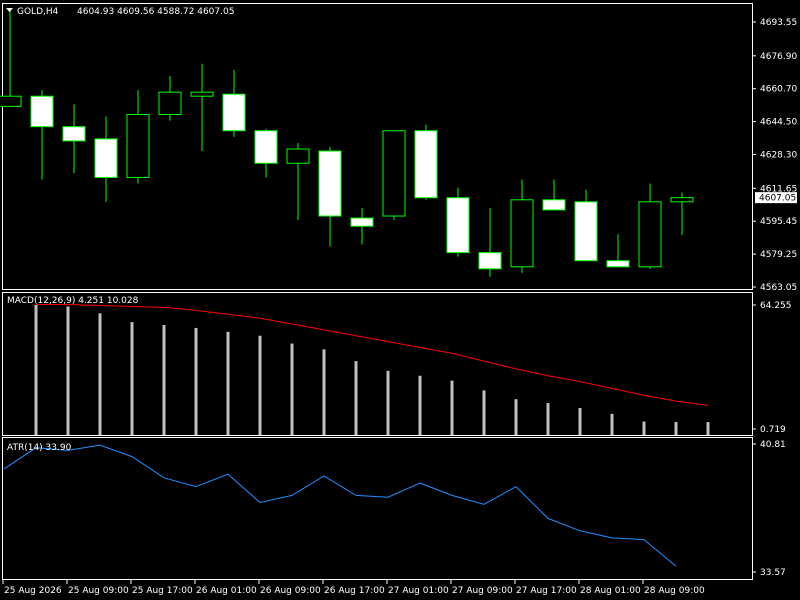 The height and width of the screenshot is (600, 800). What do you see at coordinates (226, 591) in the screenshot?
I see `time-tick-label: 26 Aug 01:00` at bounding box center [226, 591].